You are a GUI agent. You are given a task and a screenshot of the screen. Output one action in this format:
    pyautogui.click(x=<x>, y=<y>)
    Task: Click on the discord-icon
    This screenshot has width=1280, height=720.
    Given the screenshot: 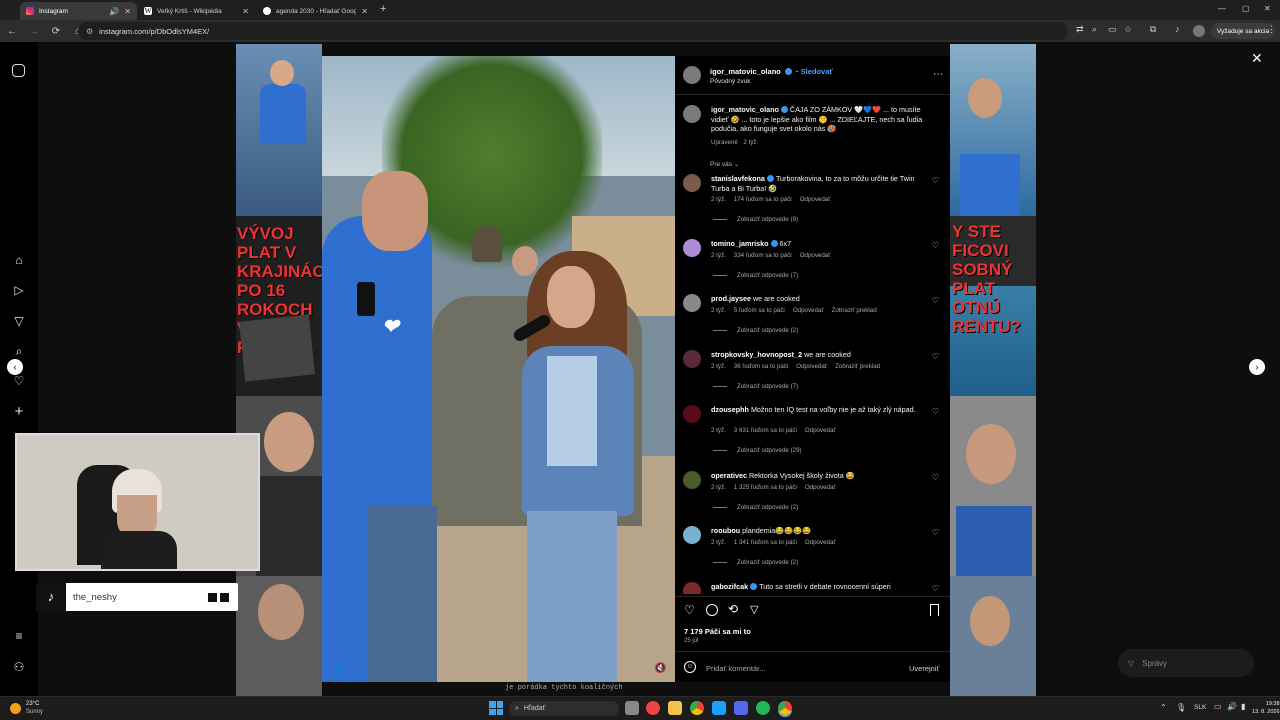 What is the action you would take?
    pyautogui.click(x=741, y=708)
    